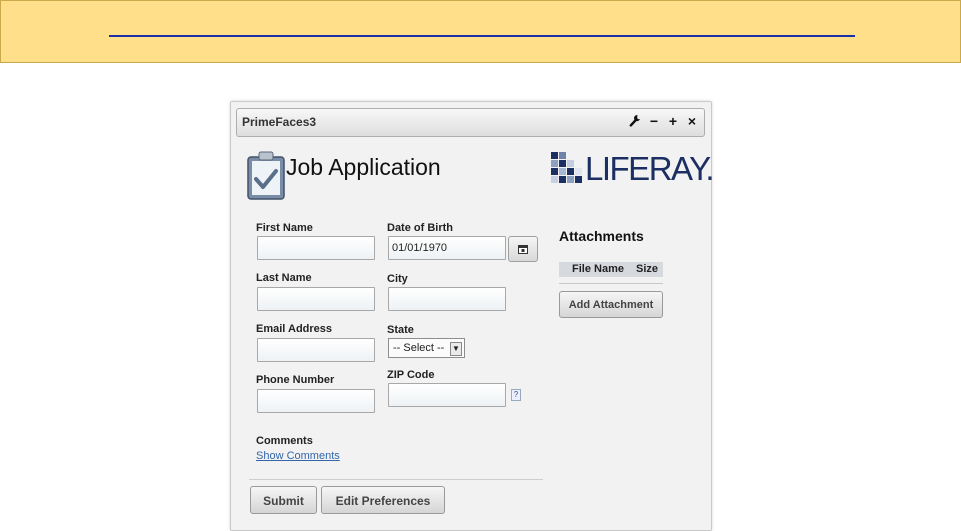 Image resolution: width=961 pixels, height=531 pixels. I want to click on close-icon: ×, so click(692, 121).